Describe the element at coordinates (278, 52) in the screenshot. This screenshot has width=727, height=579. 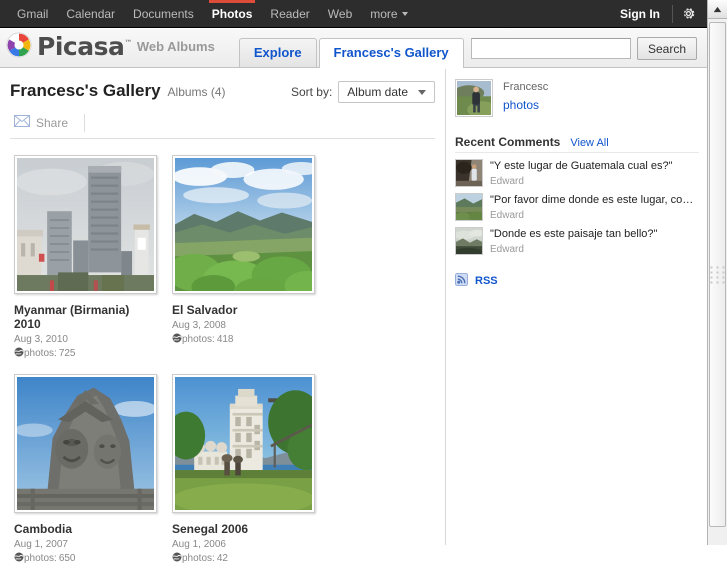
I see `tab-explore: Explore` at that location.